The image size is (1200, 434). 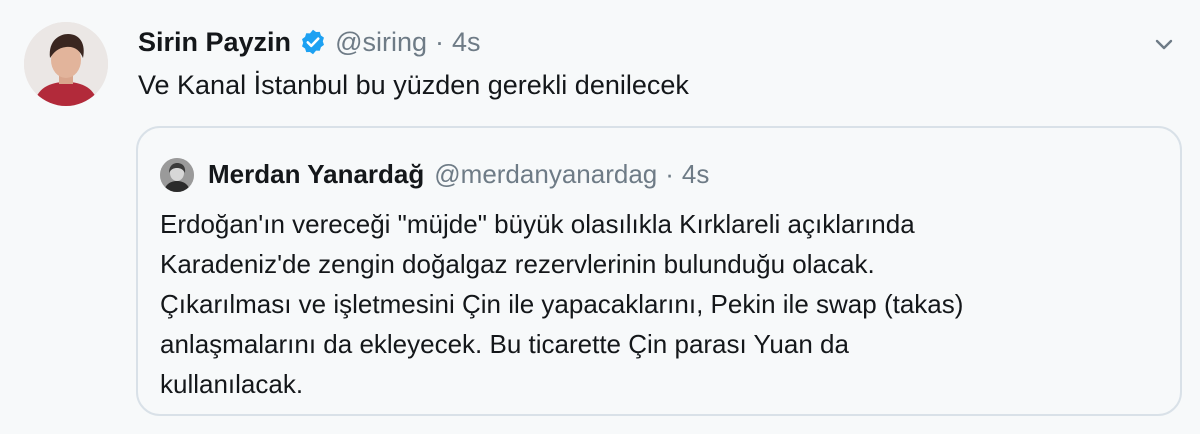 I want to click on quoted-author-display-name: Merdan Yanardağ, so click(x=316, y=174).